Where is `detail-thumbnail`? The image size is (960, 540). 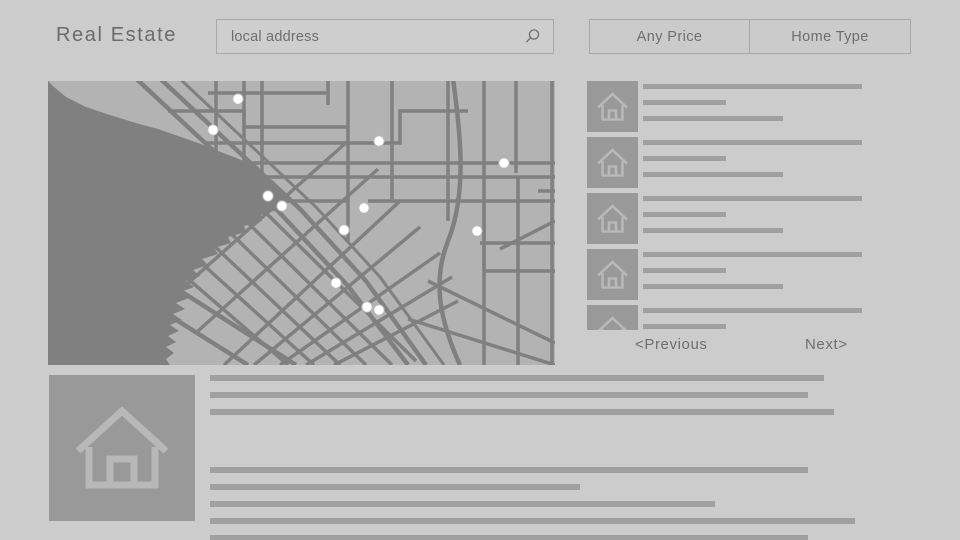
detail-thumbnail is located at coordinates (122, 448).